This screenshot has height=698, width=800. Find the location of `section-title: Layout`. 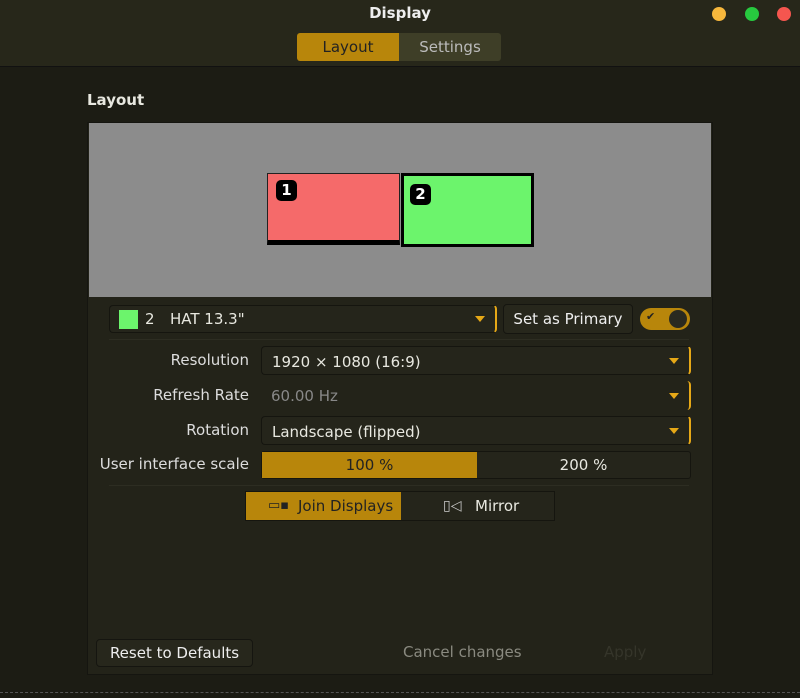

section-title: Layout is located at coordinates (116, 100).